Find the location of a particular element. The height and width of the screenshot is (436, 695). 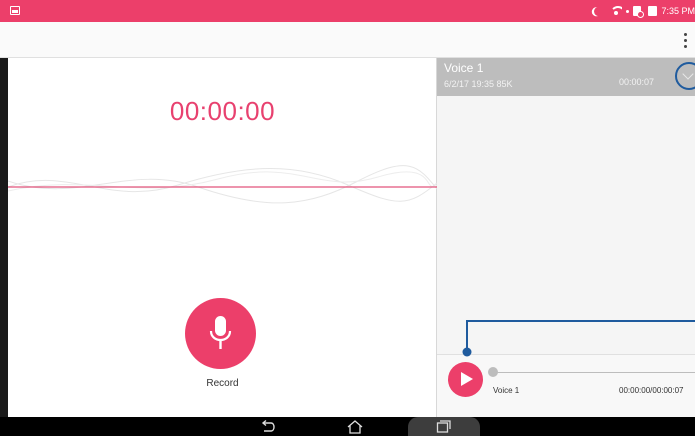

navigation-bar is located at coordinates (347, 426).